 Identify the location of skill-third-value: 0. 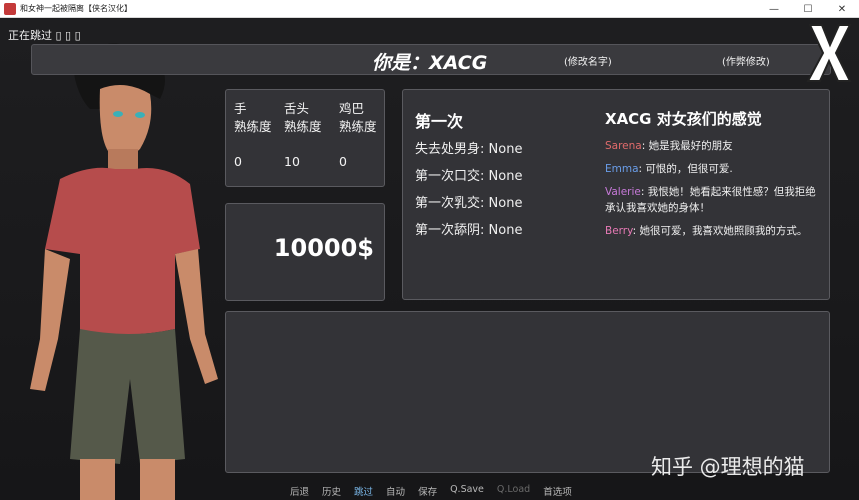
(343, 161).